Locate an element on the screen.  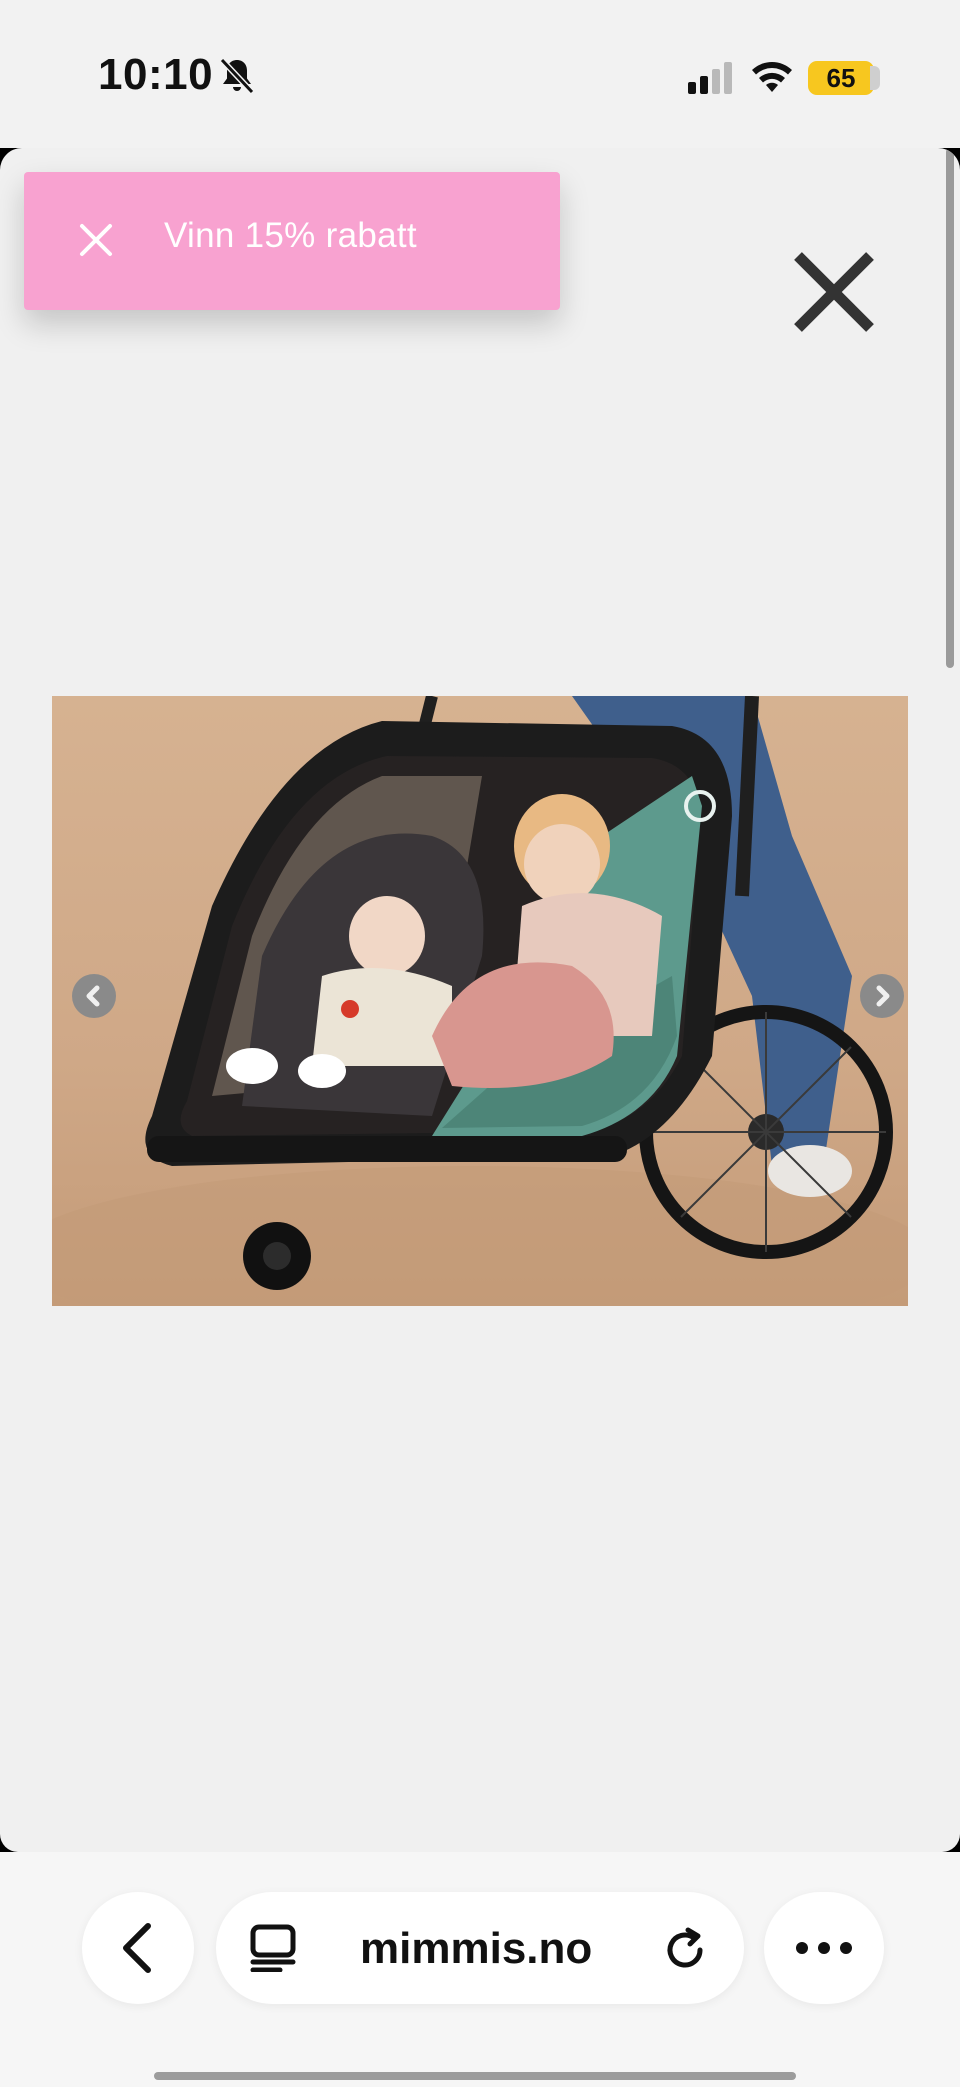
home-indicator is located at coordinates (475, 2076).